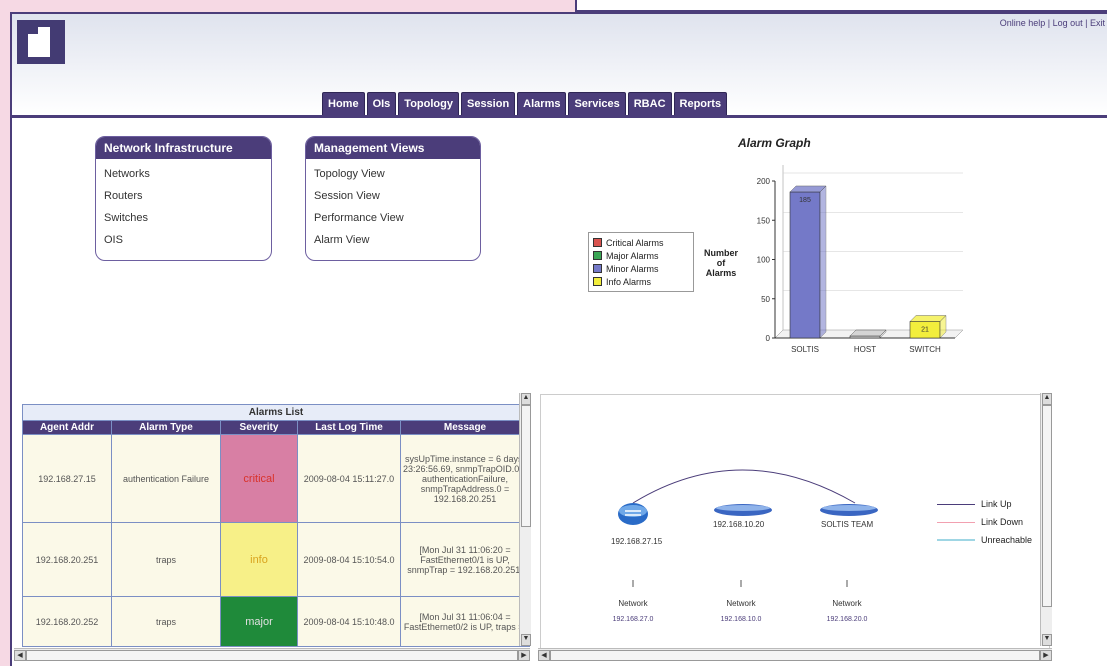 This screenshot has width=1107, height=666. I want to click on y-tick-label: 0, so click(768, 338).